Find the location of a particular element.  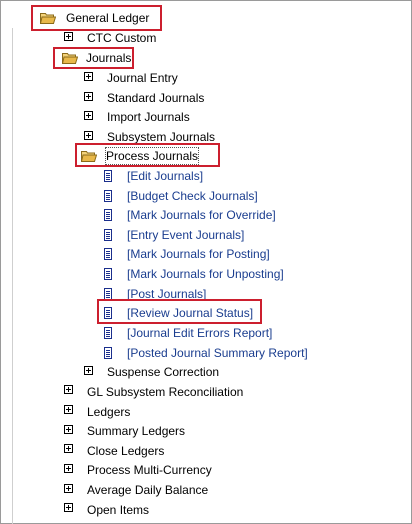

tree-link: [Journal Edit Errors Report] is located at coordinates (200, 333).